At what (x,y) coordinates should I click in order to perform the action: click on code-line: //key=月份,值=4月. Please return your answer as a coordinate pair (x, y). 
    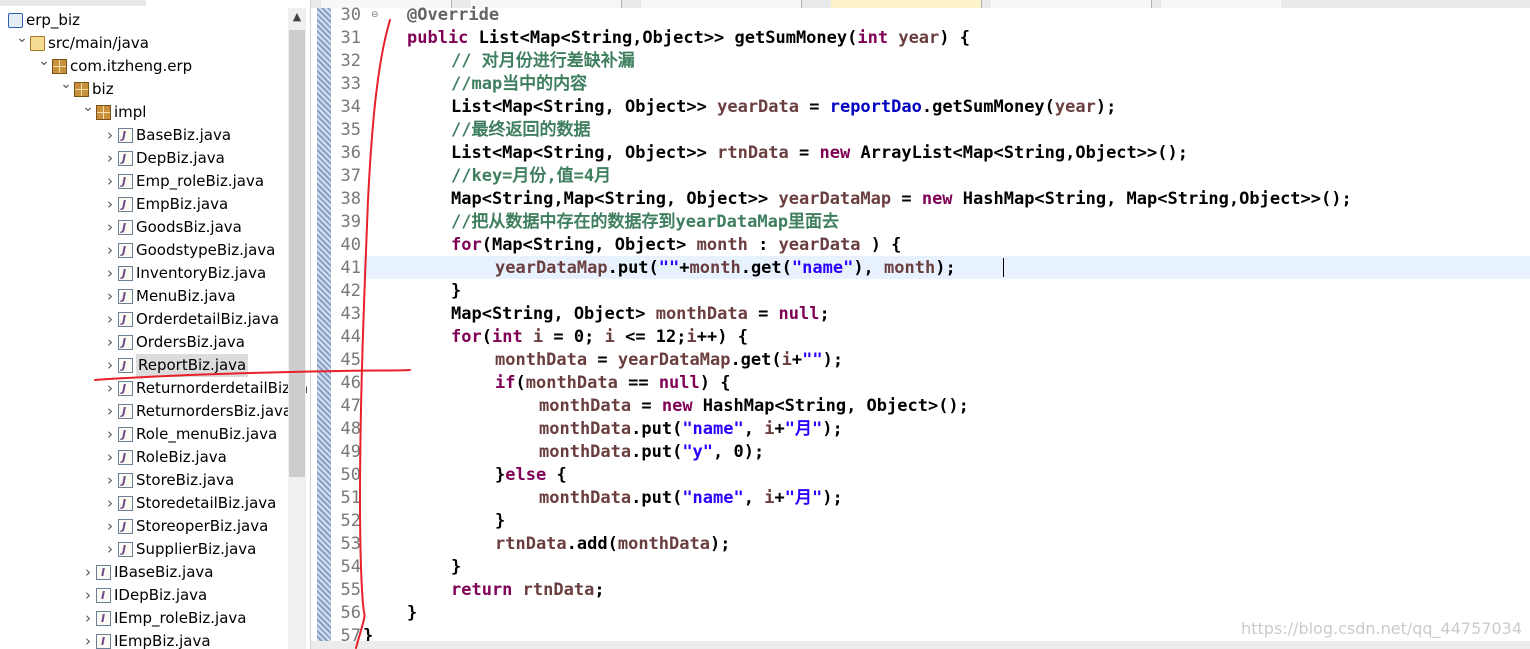
    Looking at the image, I should click on (531, 176).